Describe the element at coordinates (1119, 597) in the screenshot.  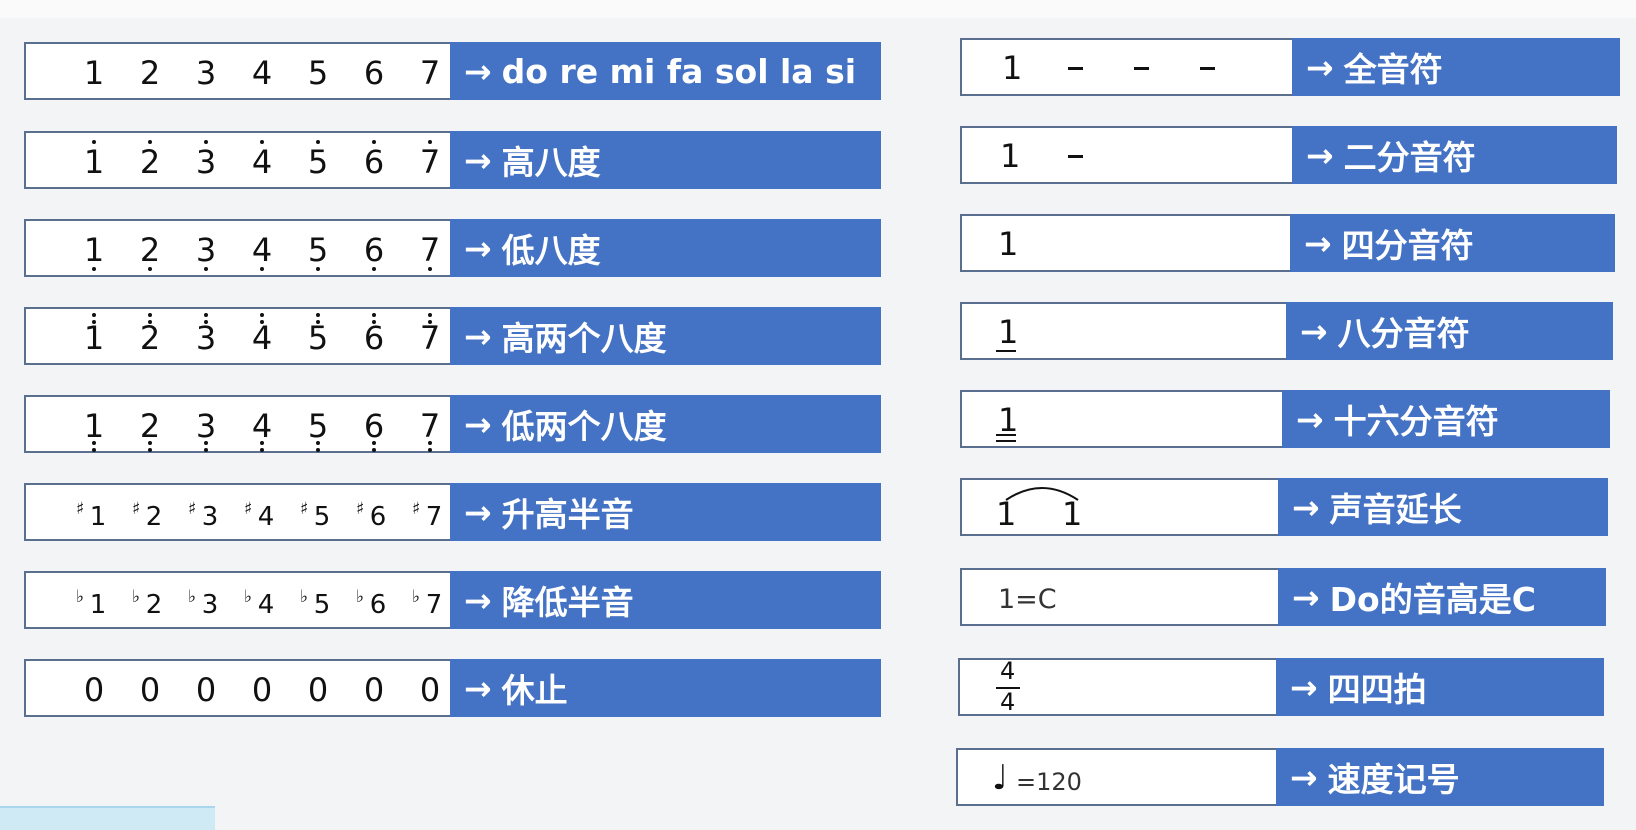
I see `notation-box: 1=C` at that location.